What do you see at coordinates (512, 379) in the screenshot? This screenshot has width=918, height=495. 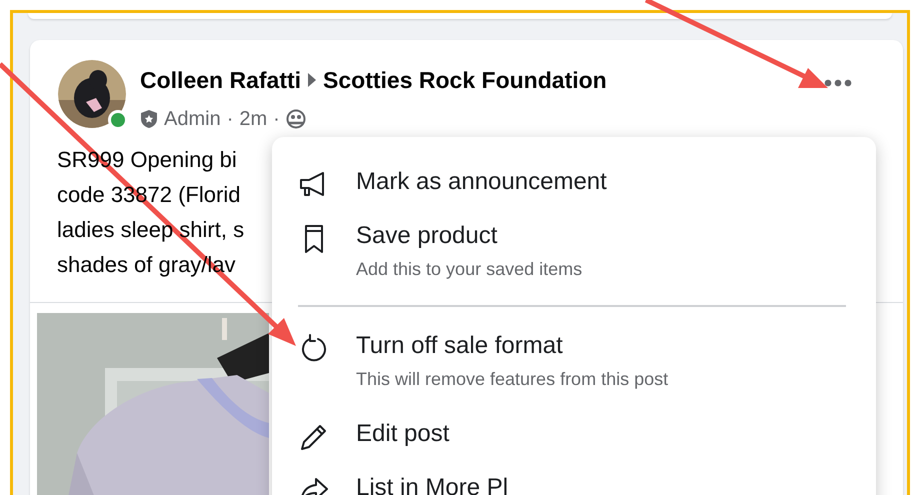 I see `menu-item-description: This will remove features from this post` at bounding box center [512, 379].